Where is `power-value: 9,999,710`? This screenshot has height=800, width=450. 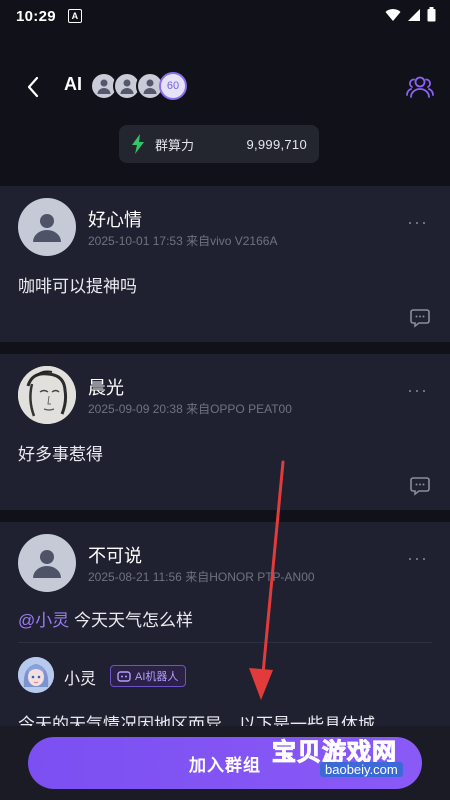 power-value: 9,999,710 is located at coordinates (276, 144).